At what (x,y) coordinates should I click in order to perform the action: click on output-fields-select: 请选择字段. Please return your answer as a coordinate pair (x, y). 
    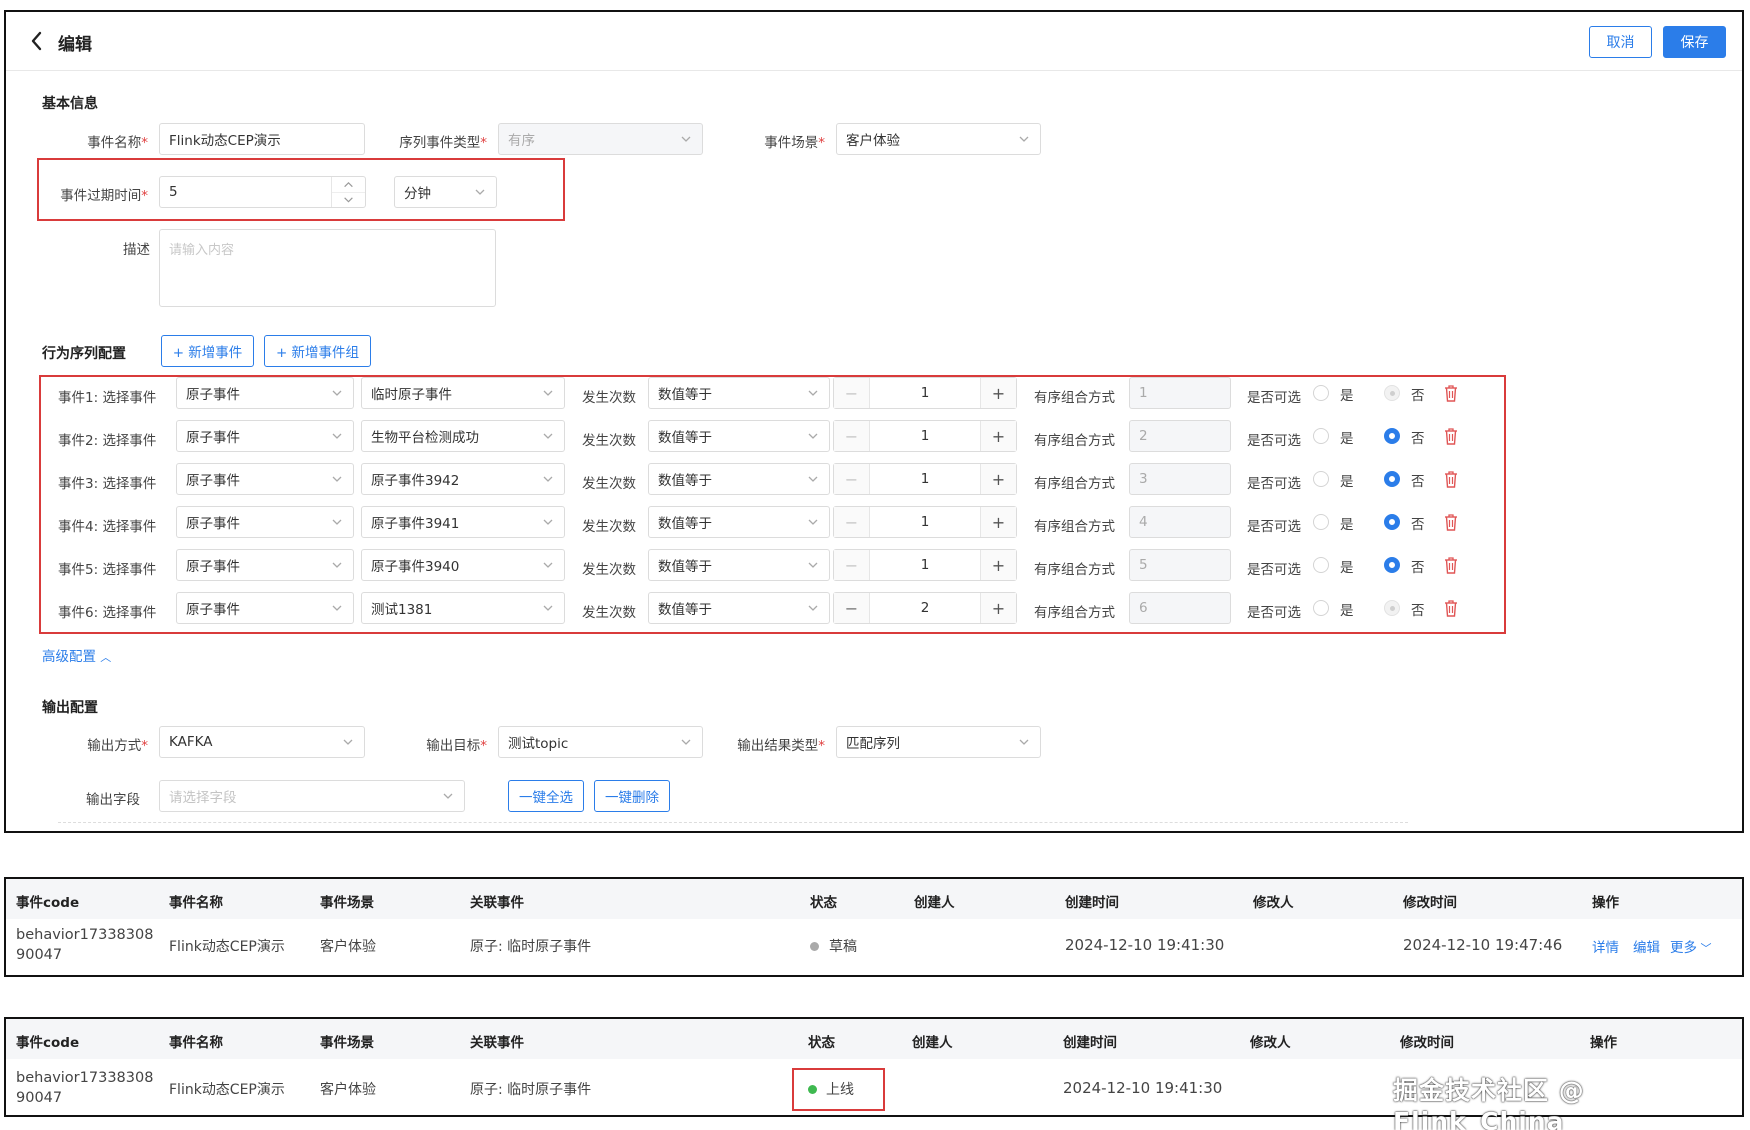
    Looking at the image, I should click on (312, 796).